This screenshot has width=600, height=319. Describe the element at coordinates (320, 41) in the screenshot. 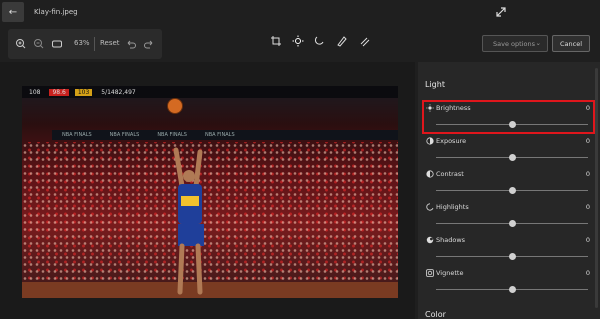

I see `filter-icon` at that location.